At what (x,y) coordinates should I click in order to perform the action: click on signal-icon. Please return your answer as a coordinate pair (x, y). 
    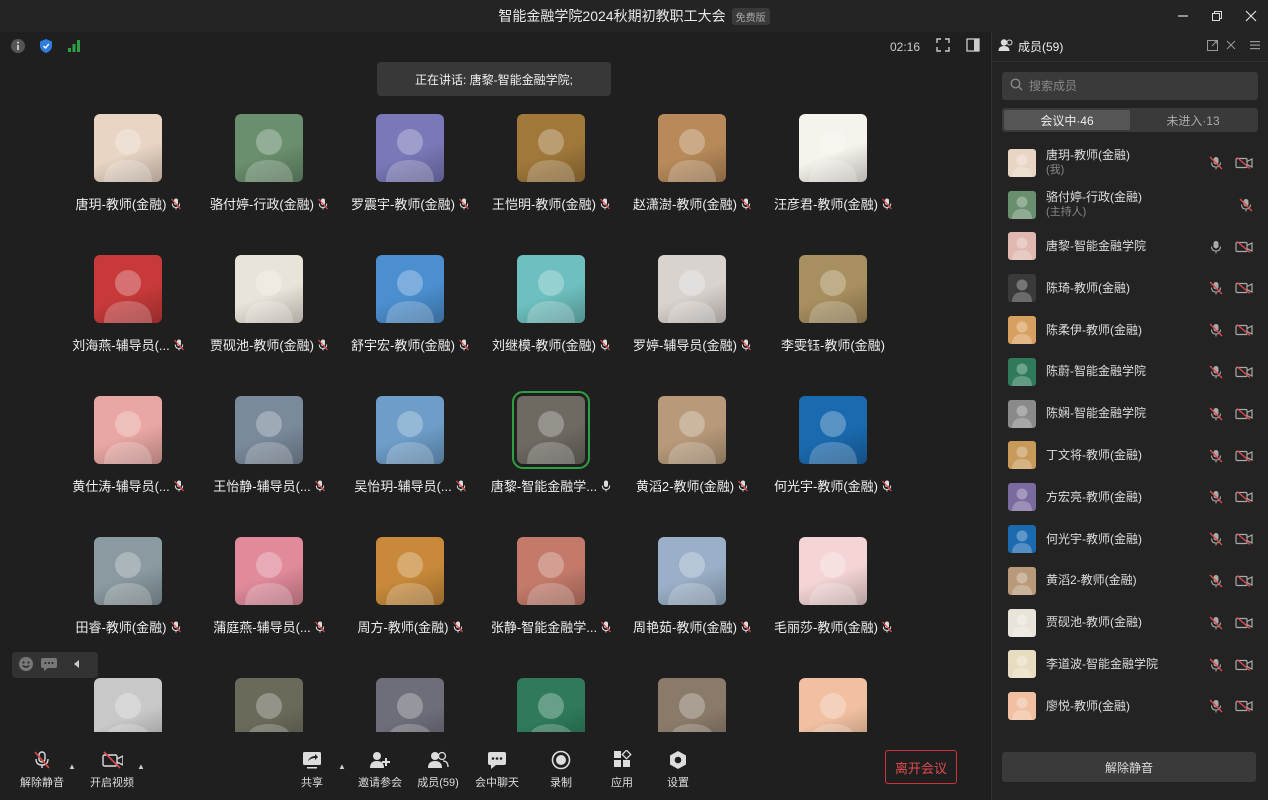
    Looking at the image, I should click on (74, 46).